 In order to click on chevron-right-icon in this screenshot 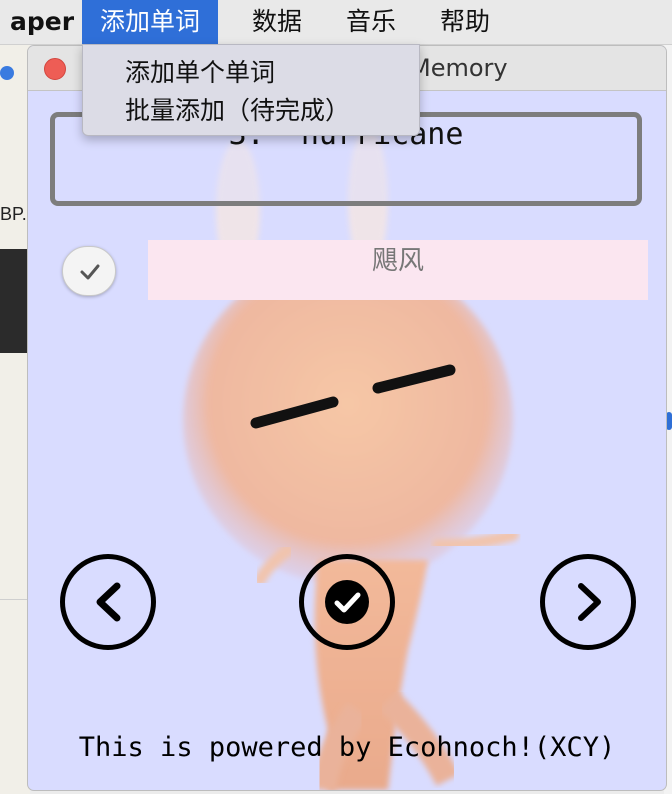, I will do `click(589, 602)`.